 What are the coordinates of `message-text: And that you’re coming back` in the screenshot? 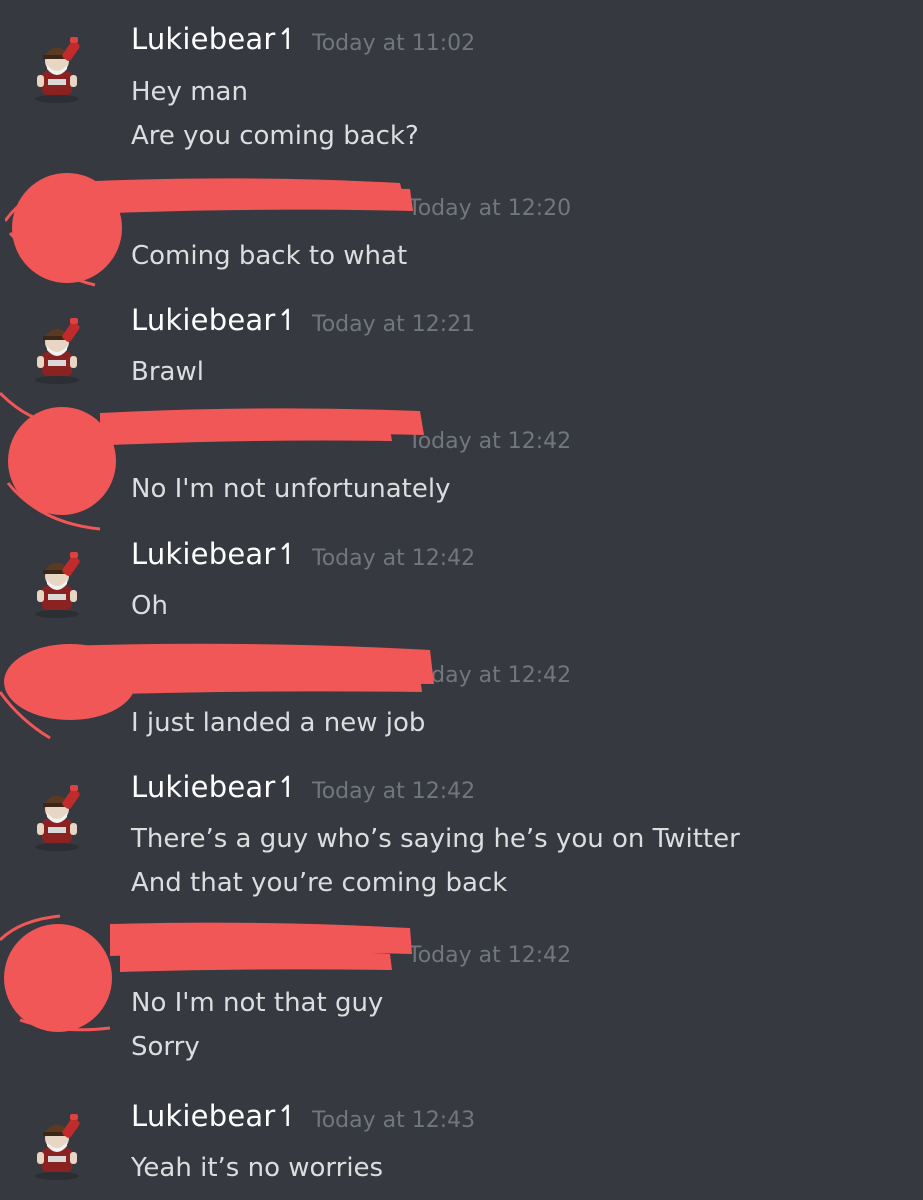 It's located at (319, 883).